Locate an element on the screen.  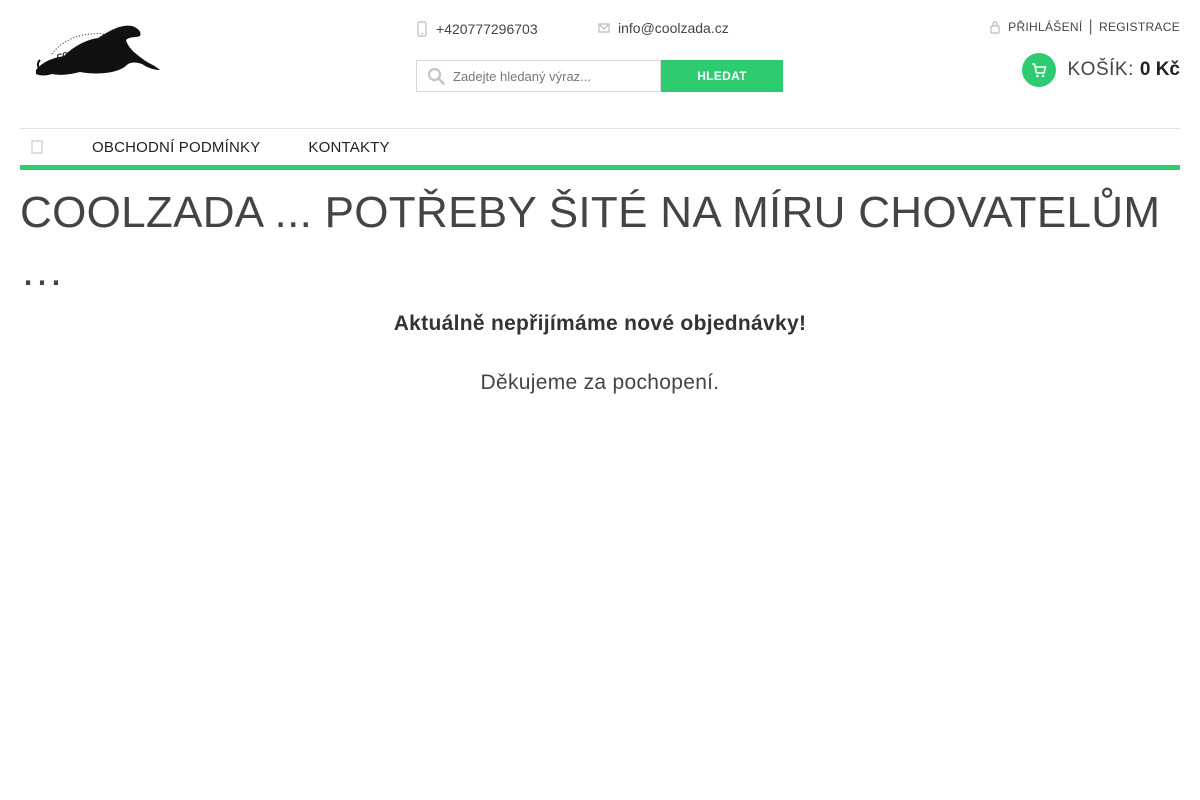
login-link: PŘIHLÁŠENÍ is located at coordinates (1045, 27).